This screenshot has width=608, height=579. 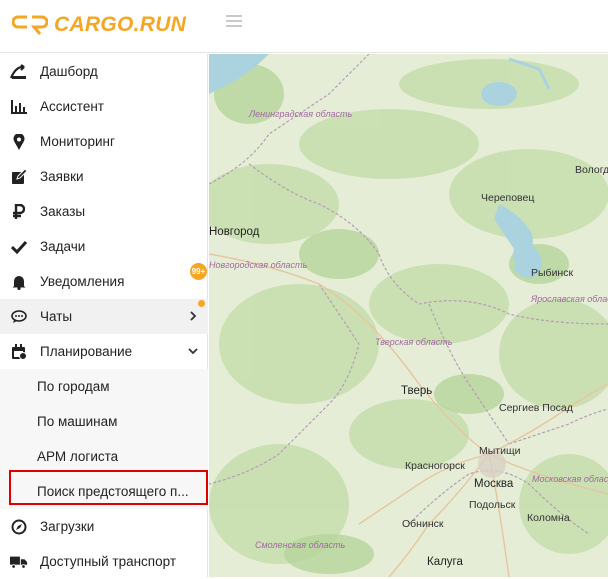 What do you see at coordinates (500, 451) in the screenshot?
I see `map-city-label: Мытищи` at bounding box center [500, 451].